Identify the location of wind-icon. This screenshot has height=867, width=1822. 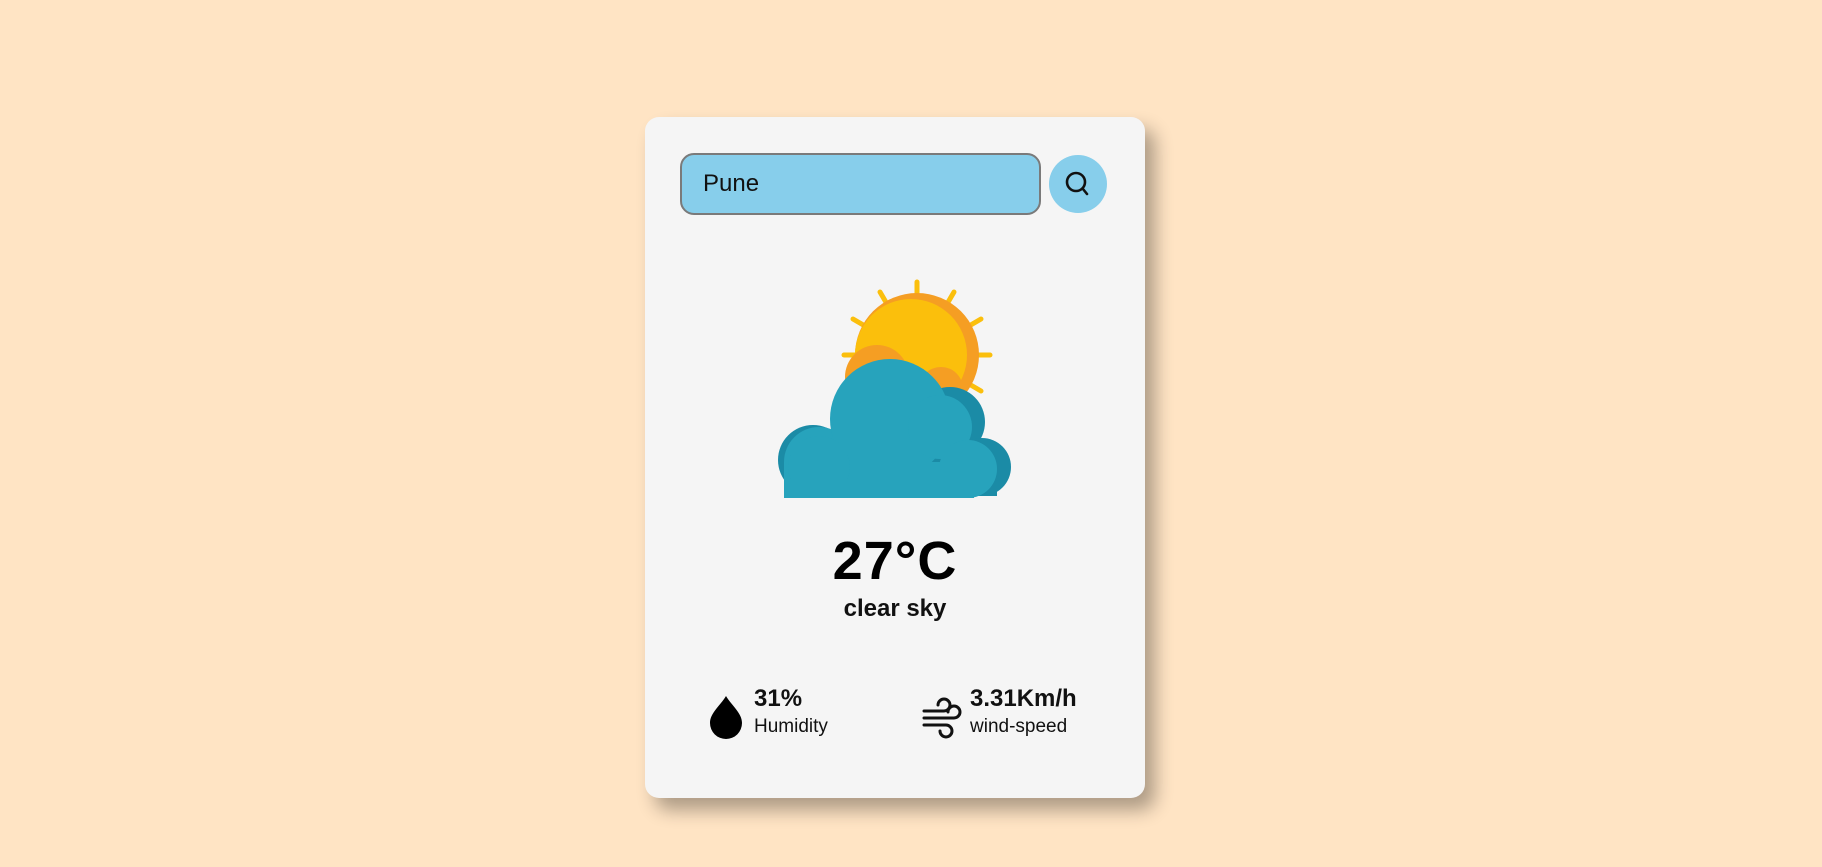
(942, 718).